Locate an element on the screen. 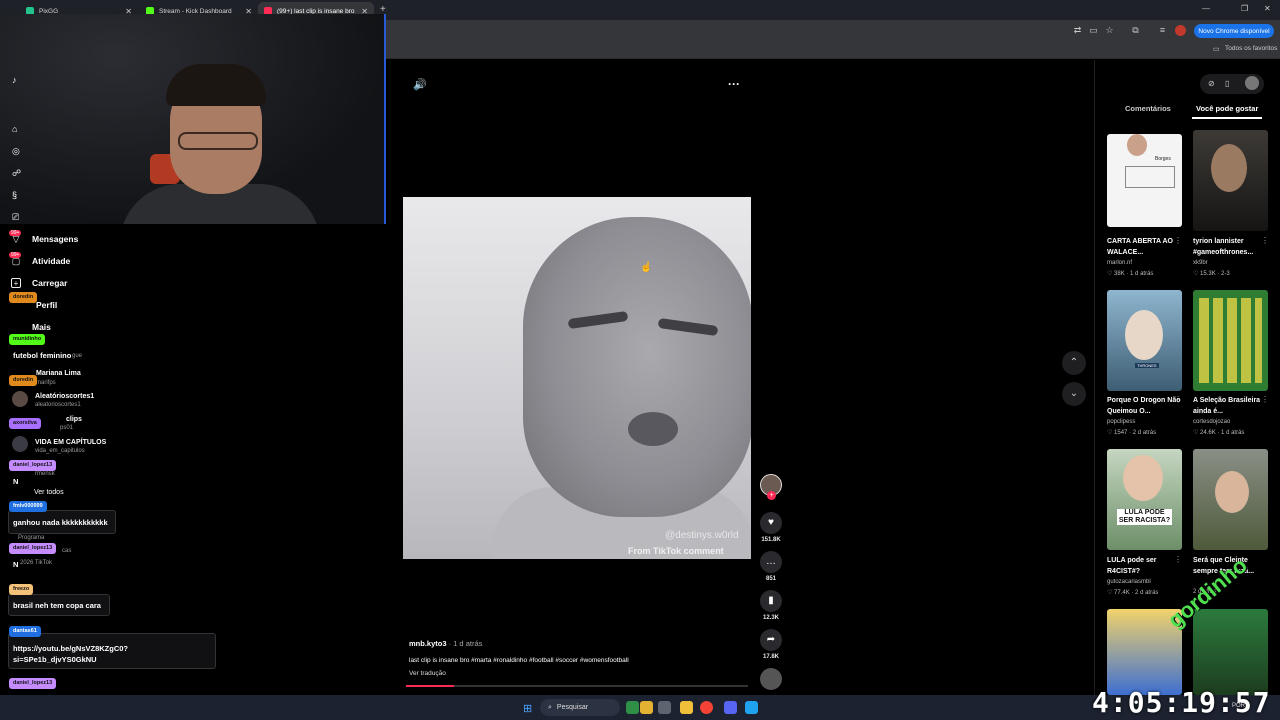  thumb-text: THRONES is located at coordinates (1147, 365).